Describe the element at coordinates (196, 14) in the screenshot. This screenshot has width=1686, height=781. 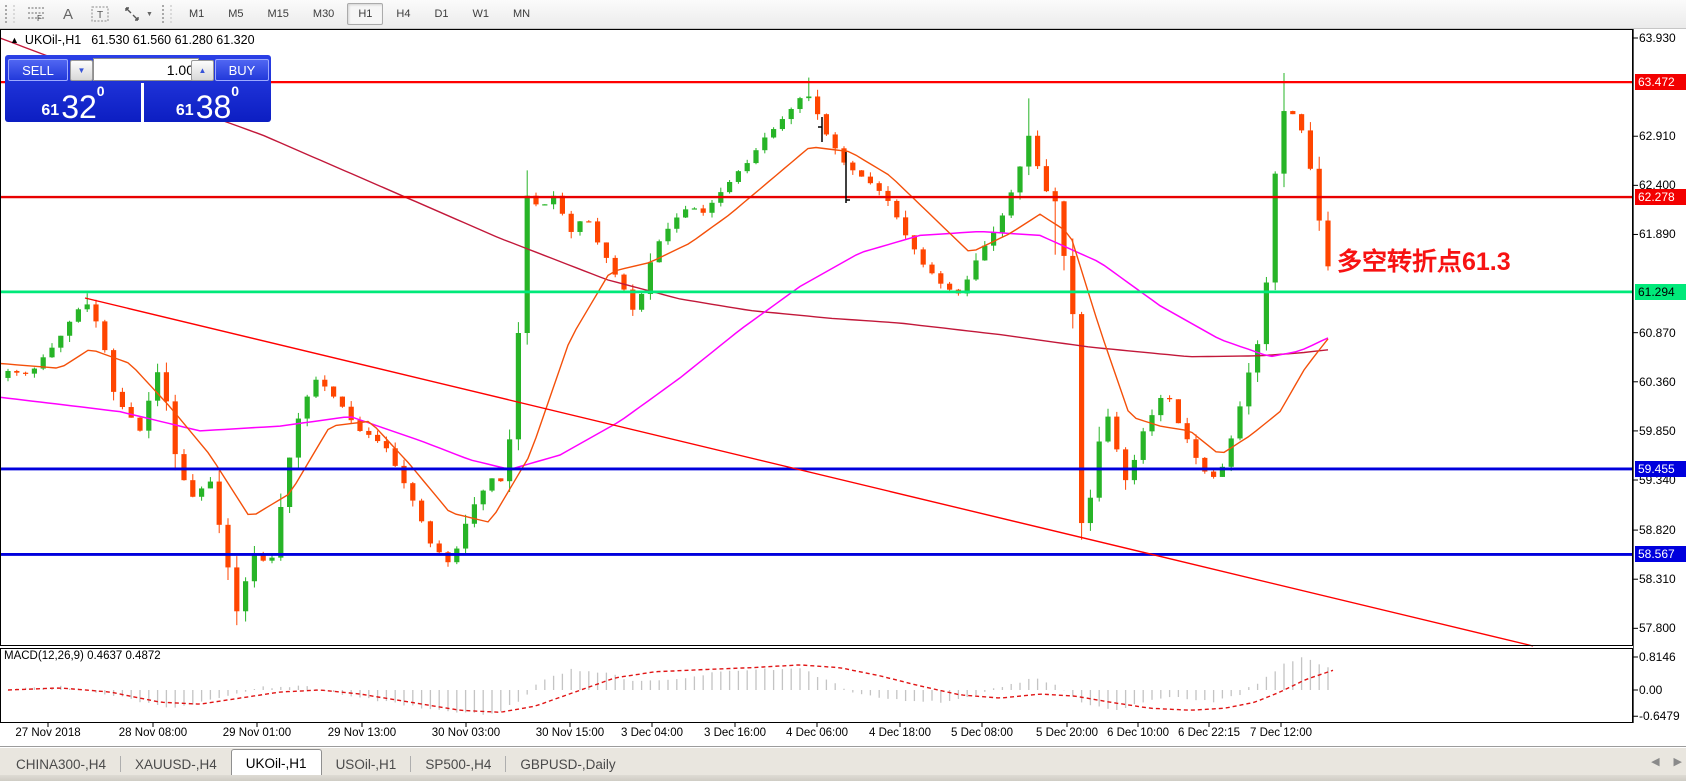
I see `timeframe-button-m1: M1` at that location.